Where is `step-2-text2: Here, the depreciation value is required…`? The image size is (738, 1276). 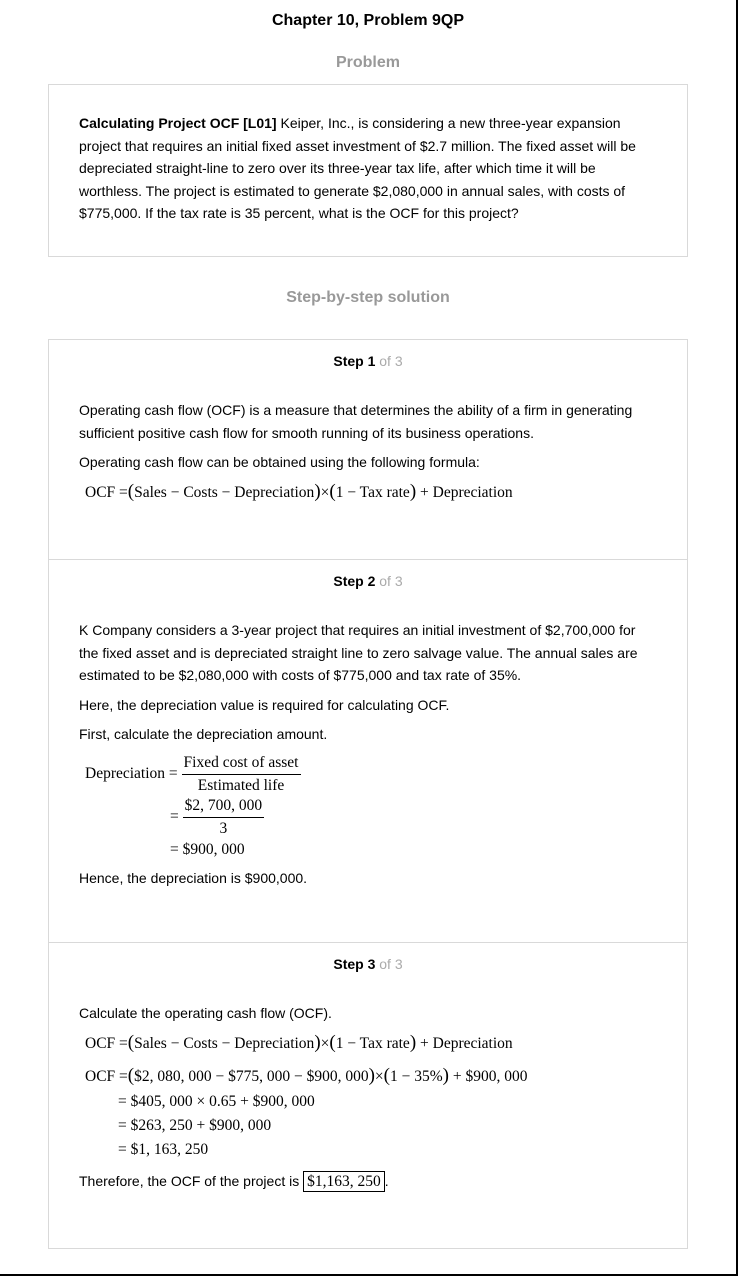
step-2-text2: Here, the depreciation value is required… is located at coordinates (264, 705).